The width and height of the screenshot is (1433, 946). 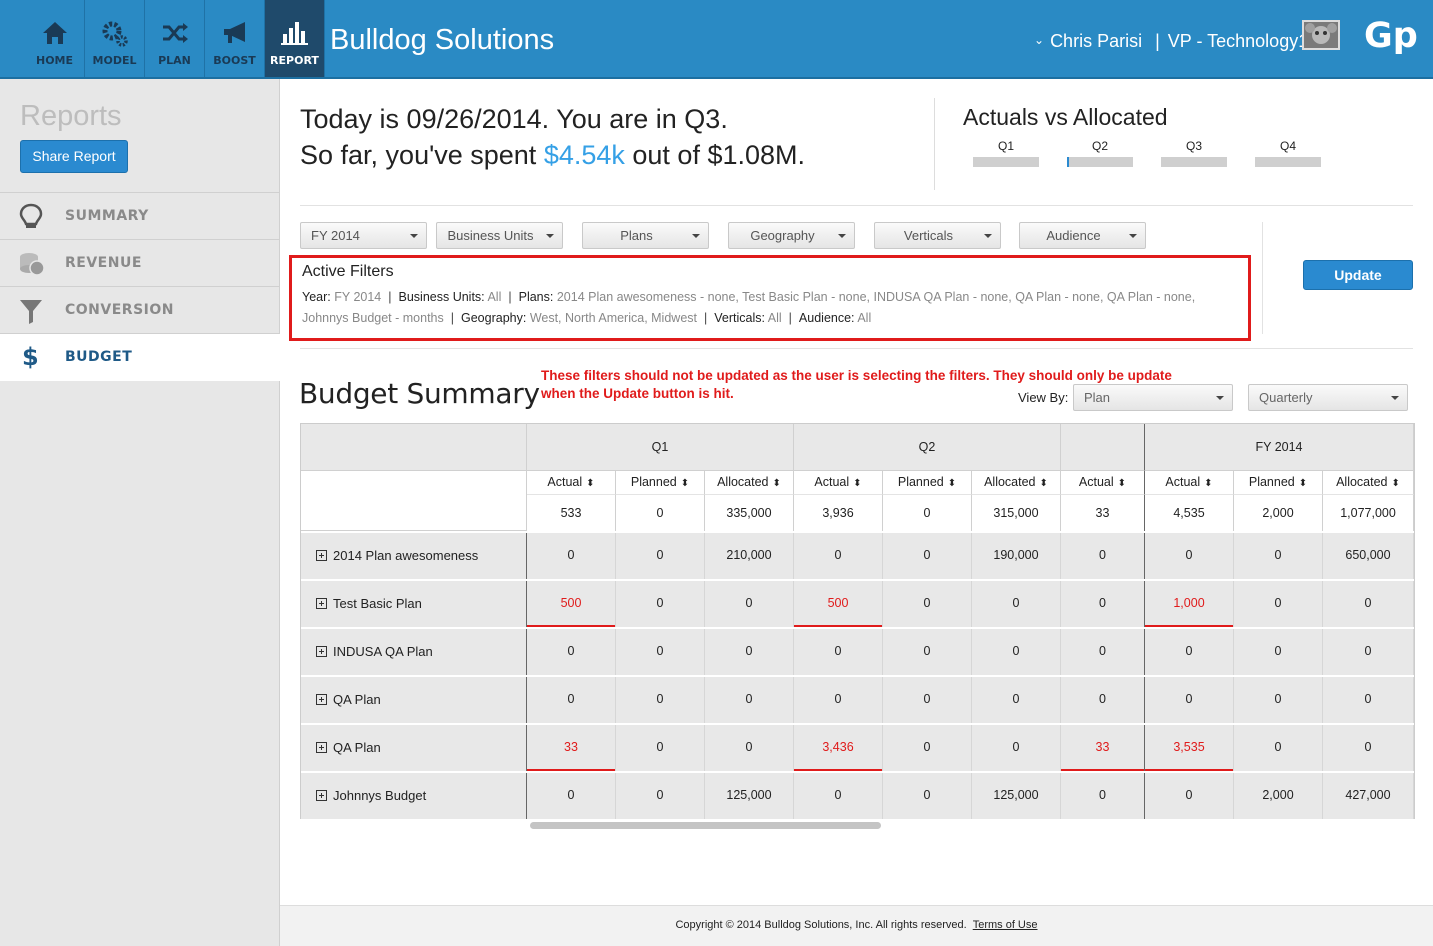 What do you see at coordinates (1286, 397) in the screenshot?
I see `dropdown-label: Quarterly` at bounding box center [1286, 397].